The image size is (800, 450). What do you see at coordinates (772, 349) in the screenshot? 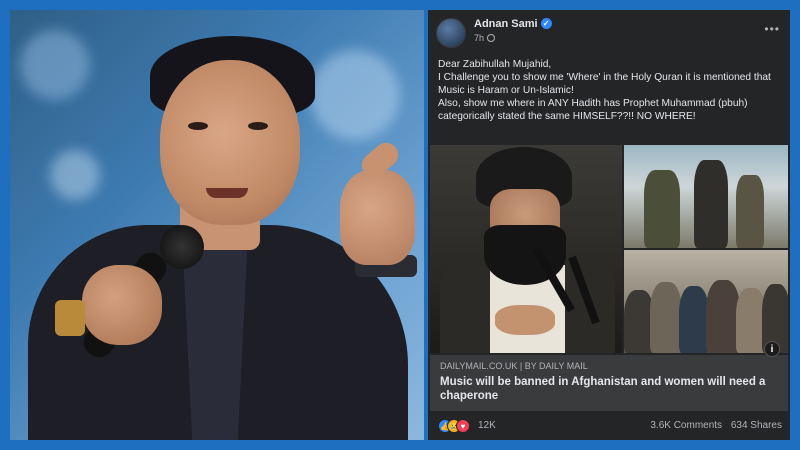
I see `info-icon: i` at bounding box center [772, 349].